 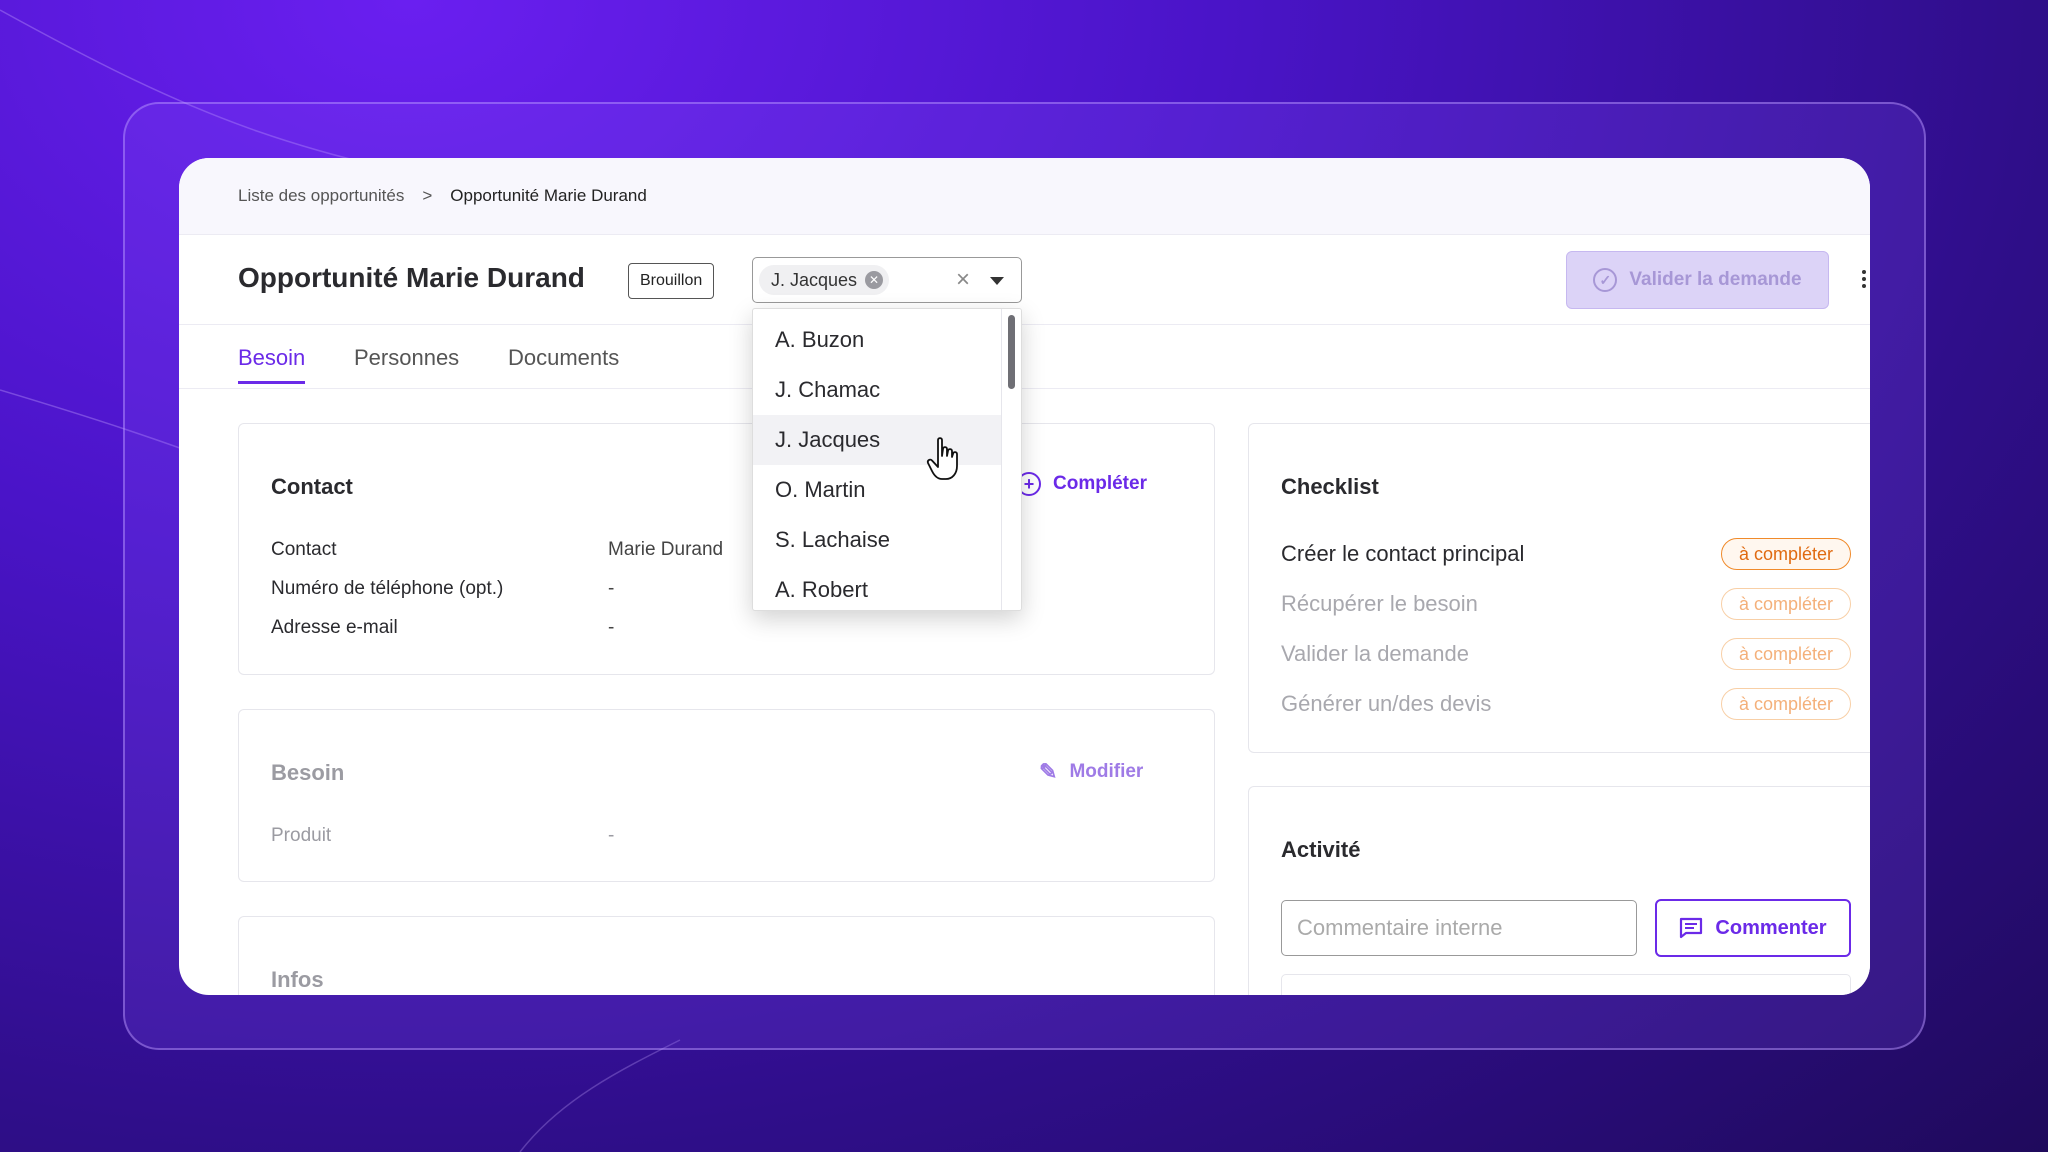 I want to click on modify-button: ✎ Modifier, so click(x=1091, y=772).